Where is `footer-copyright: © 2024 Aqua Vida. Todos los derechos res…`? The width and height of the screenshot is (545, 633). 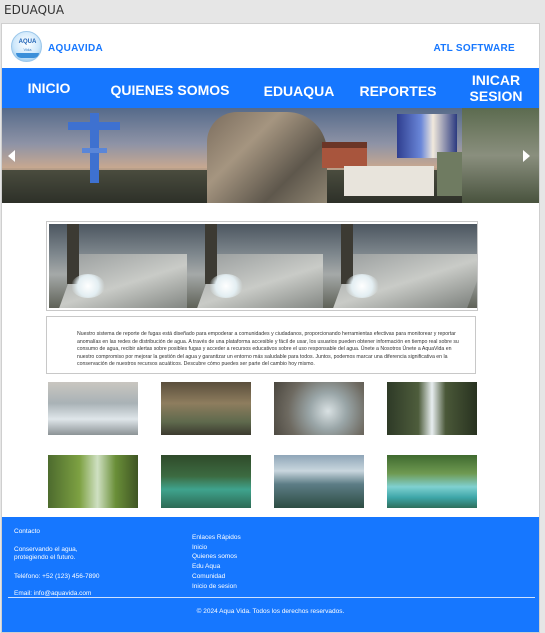 footer-copyright: © 2024 Aqua Vida. Todos los derechos res… is located at coordinates (270, 611).